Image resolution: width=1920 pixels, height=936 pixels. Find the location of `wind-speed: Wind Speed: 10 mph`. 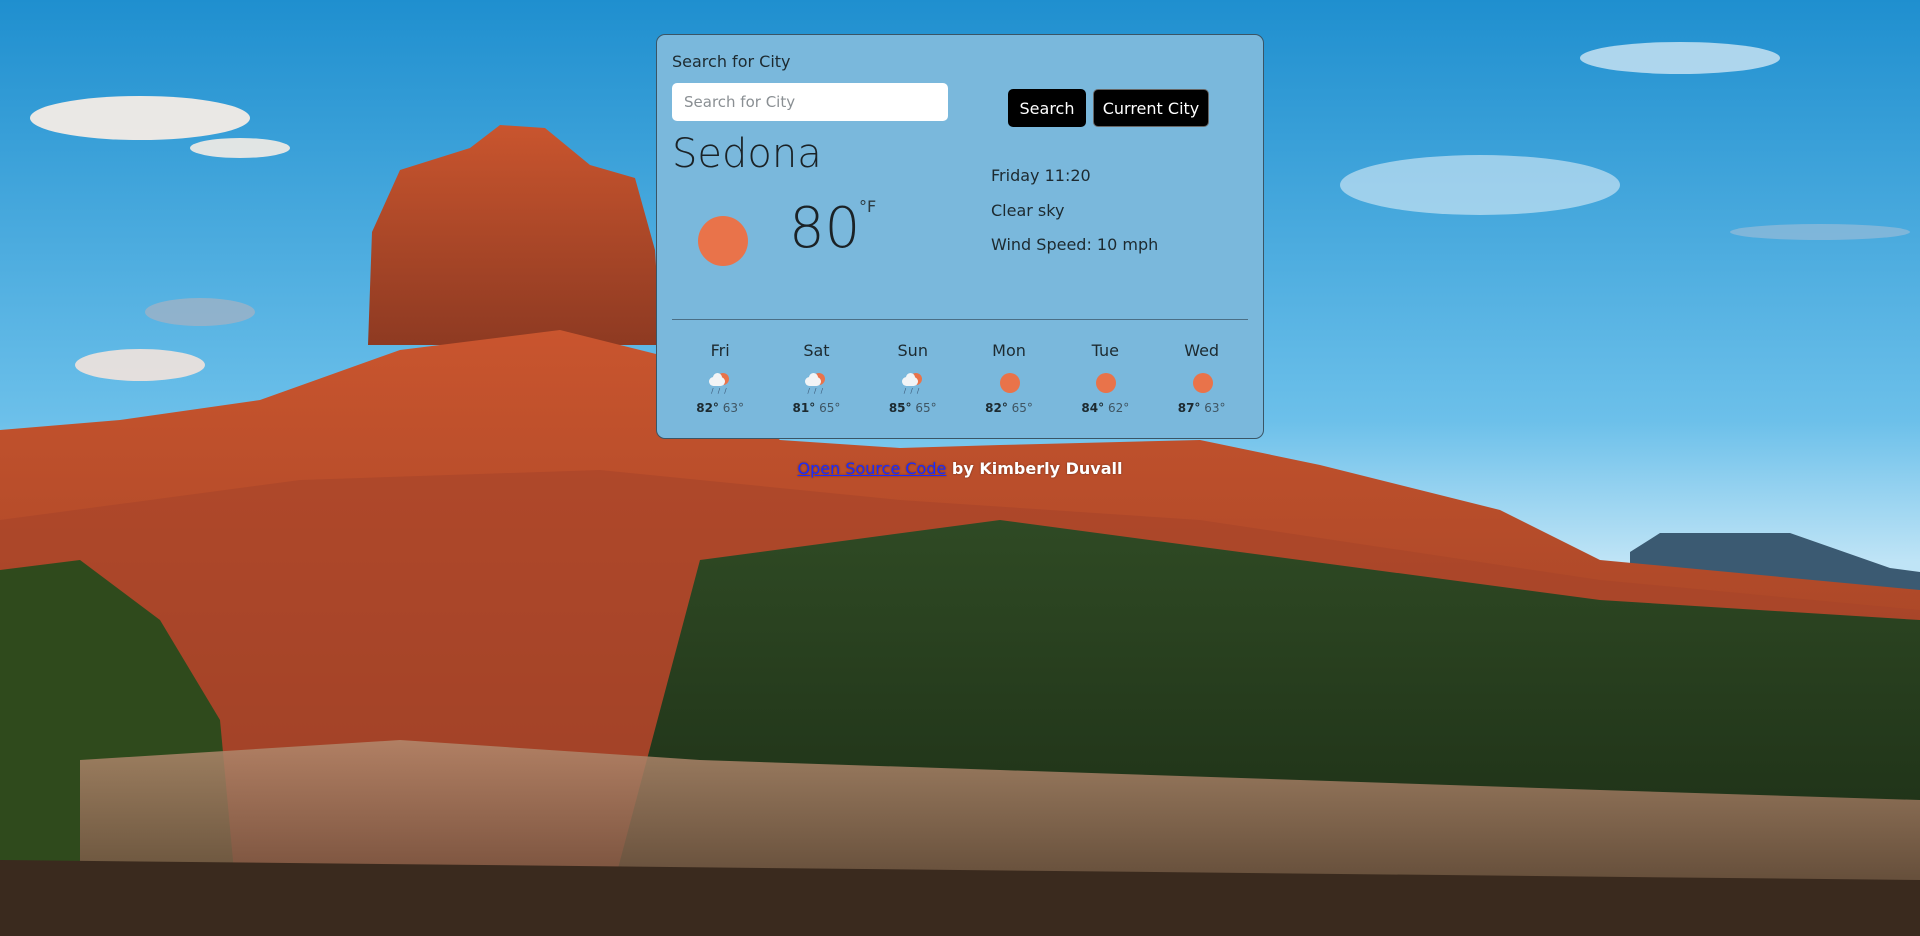

wind-speed: Wind Speed: 10 mph is located at coordinates (1075, 244).